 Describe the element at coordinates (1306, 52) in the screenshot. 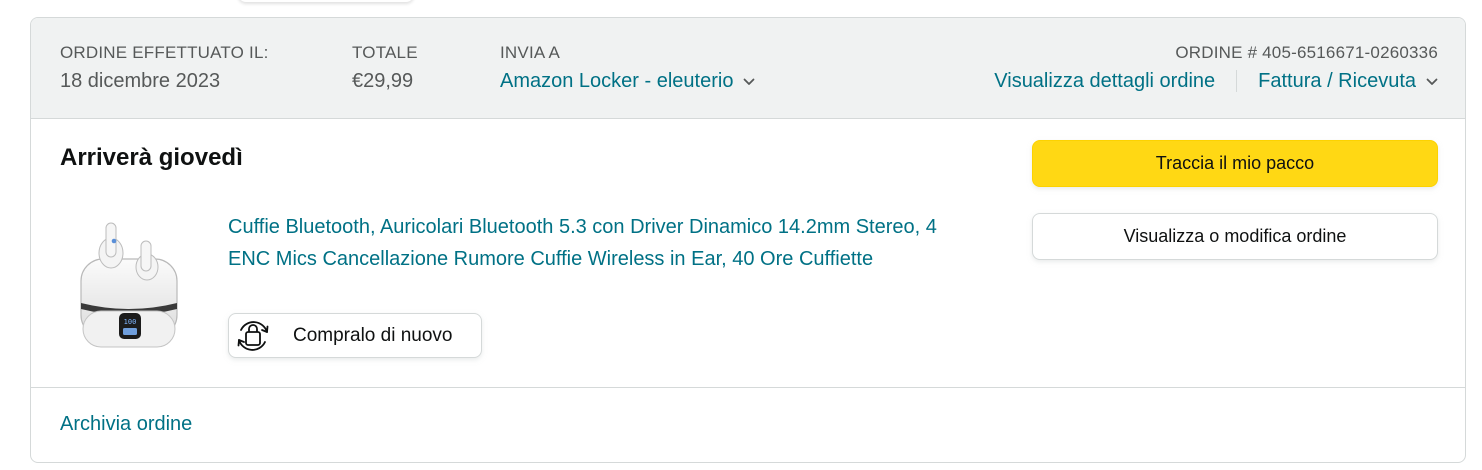

I see `order-number: ORDINE # 405-6516671-0260336` at that location.